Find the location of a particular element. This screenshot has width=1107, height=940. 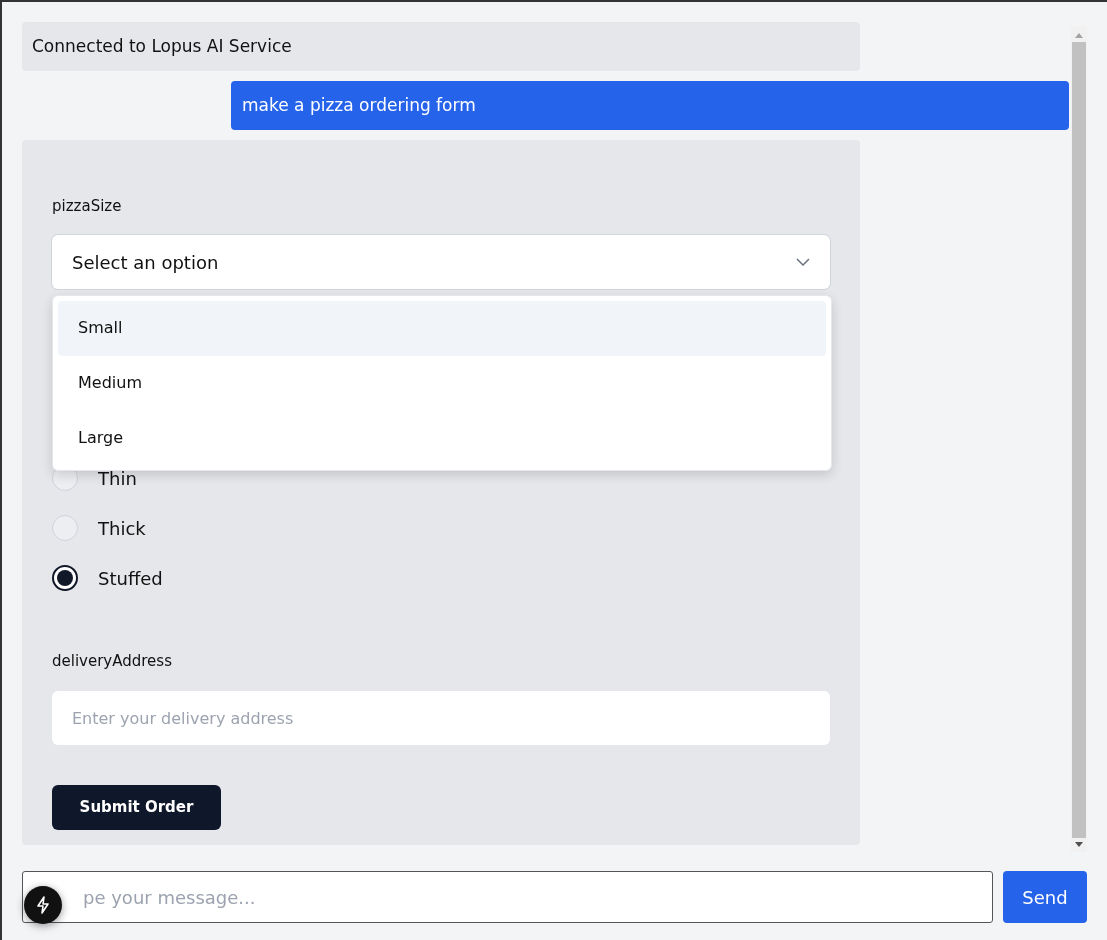

field-label: pizzaSize is located at coordinates (87, 206).